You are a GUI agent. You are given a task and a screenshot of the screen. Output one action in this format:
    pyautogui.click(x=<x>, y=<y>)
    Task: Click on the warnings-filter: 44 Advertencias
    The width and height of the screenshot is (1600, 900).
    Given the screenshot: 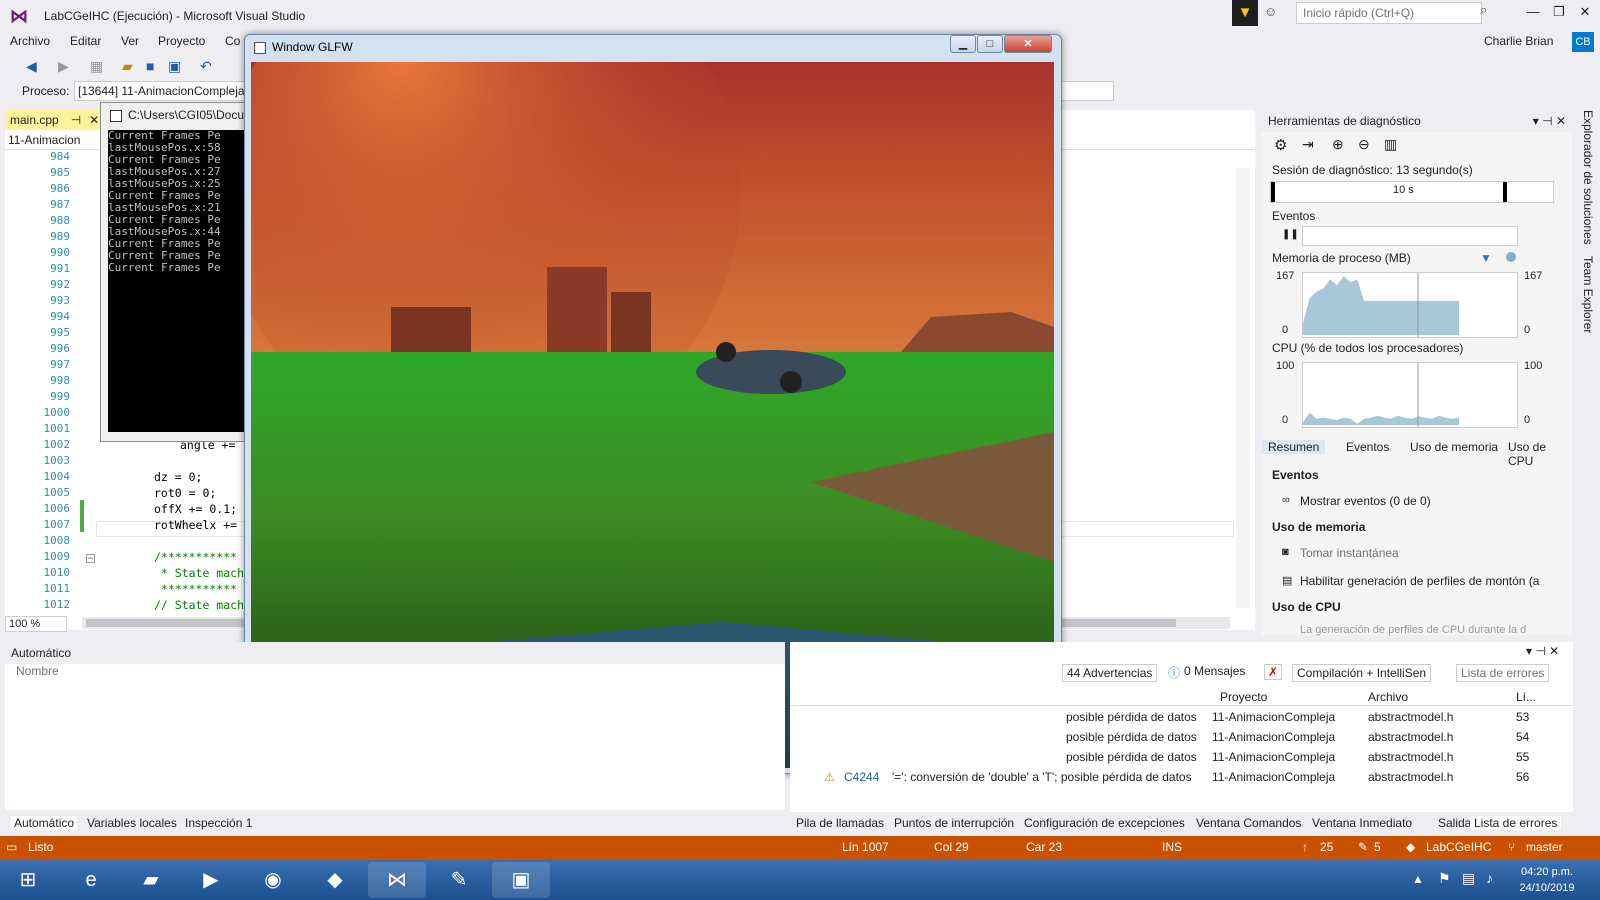 What is the action you would take?
    pyautogui.click(x=1110, y=673)
    